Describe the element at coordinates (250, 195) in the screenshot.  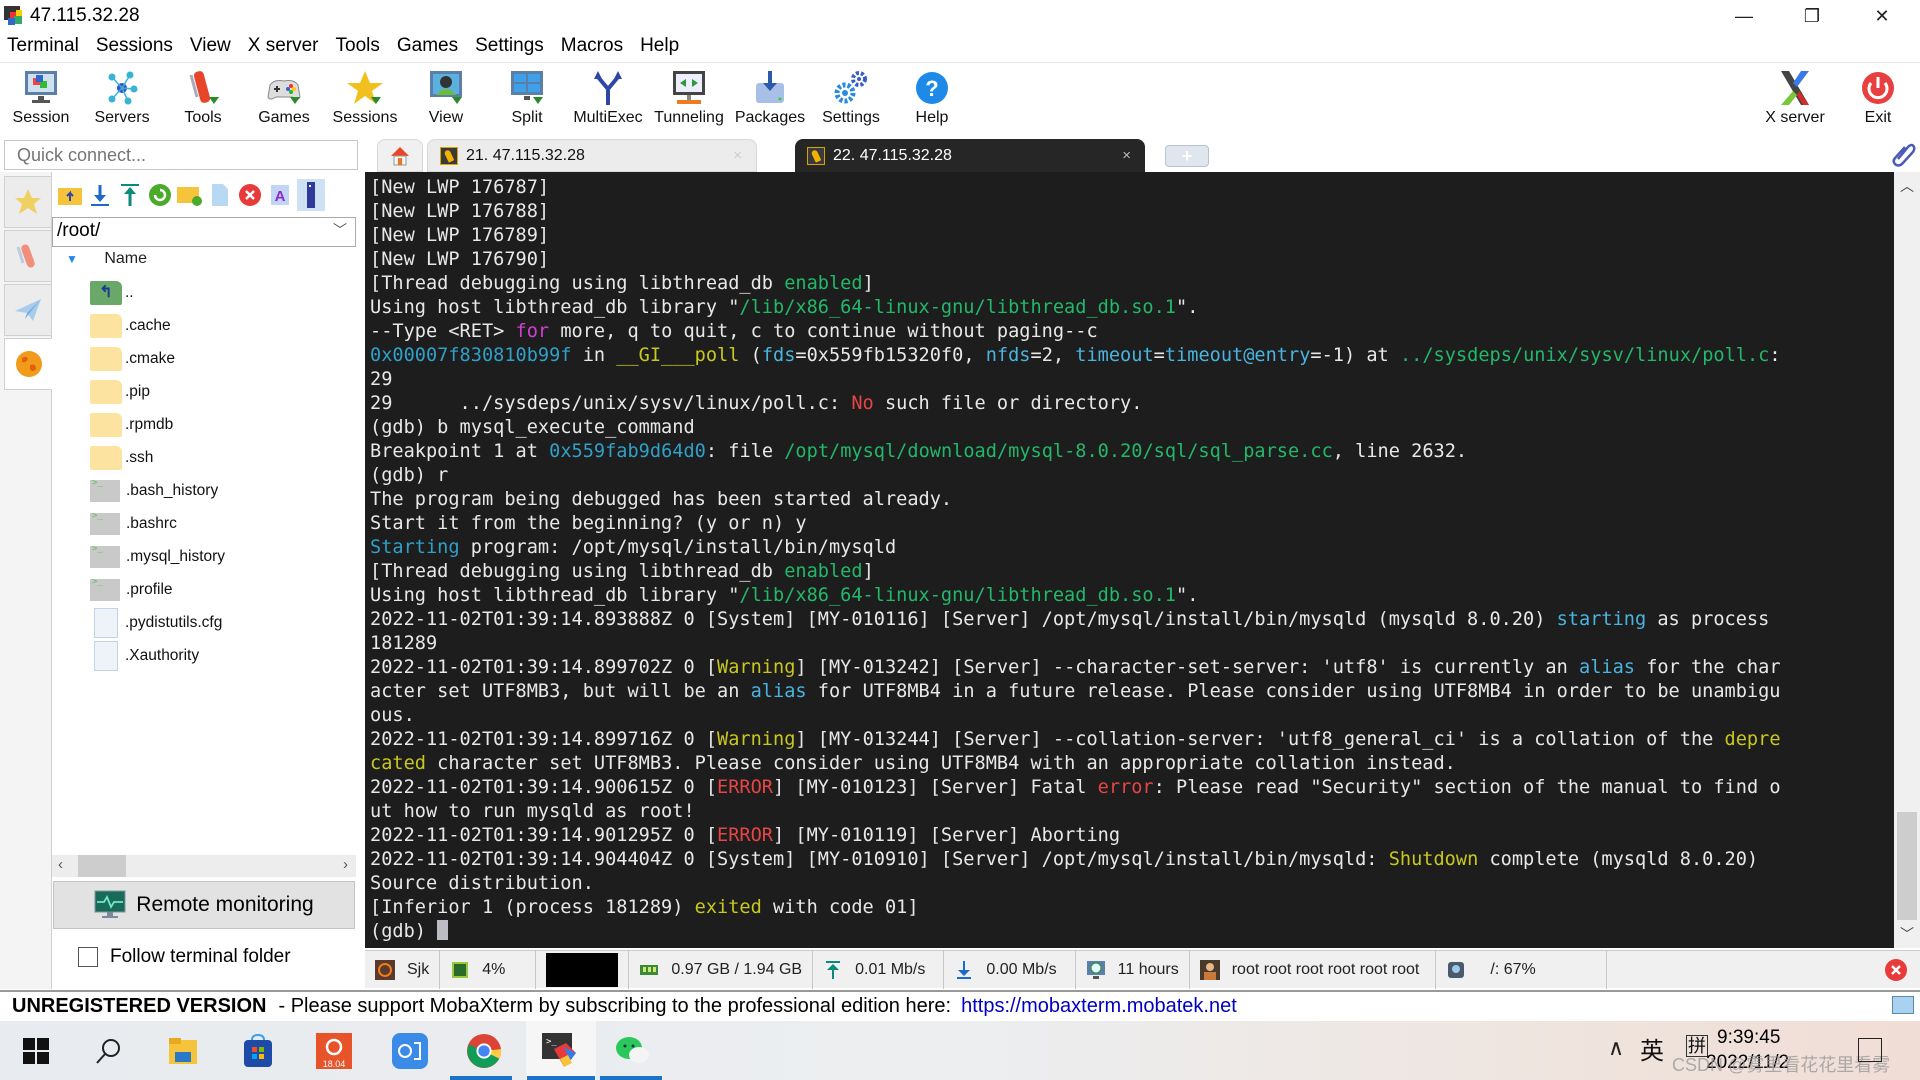
I see `delete-button` at that location.